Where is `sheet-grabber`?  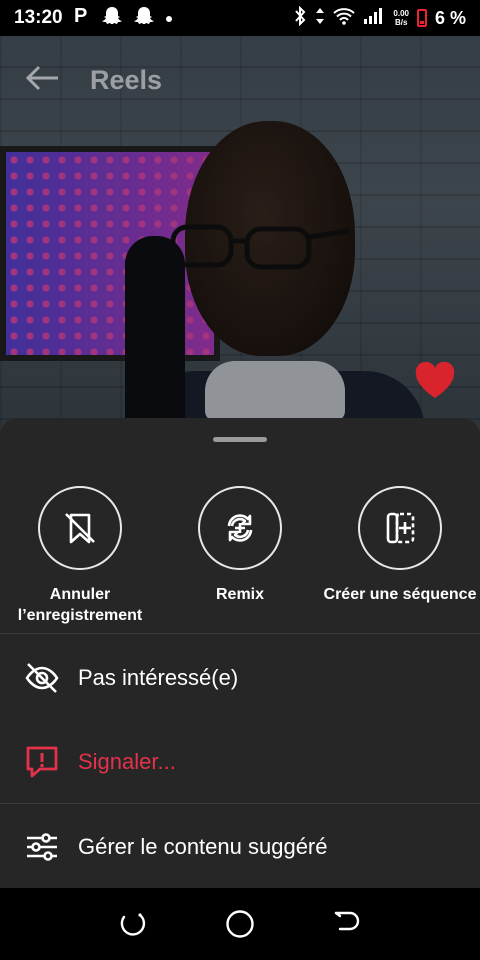
sheet-grabber is located at coordinates (240, 439).